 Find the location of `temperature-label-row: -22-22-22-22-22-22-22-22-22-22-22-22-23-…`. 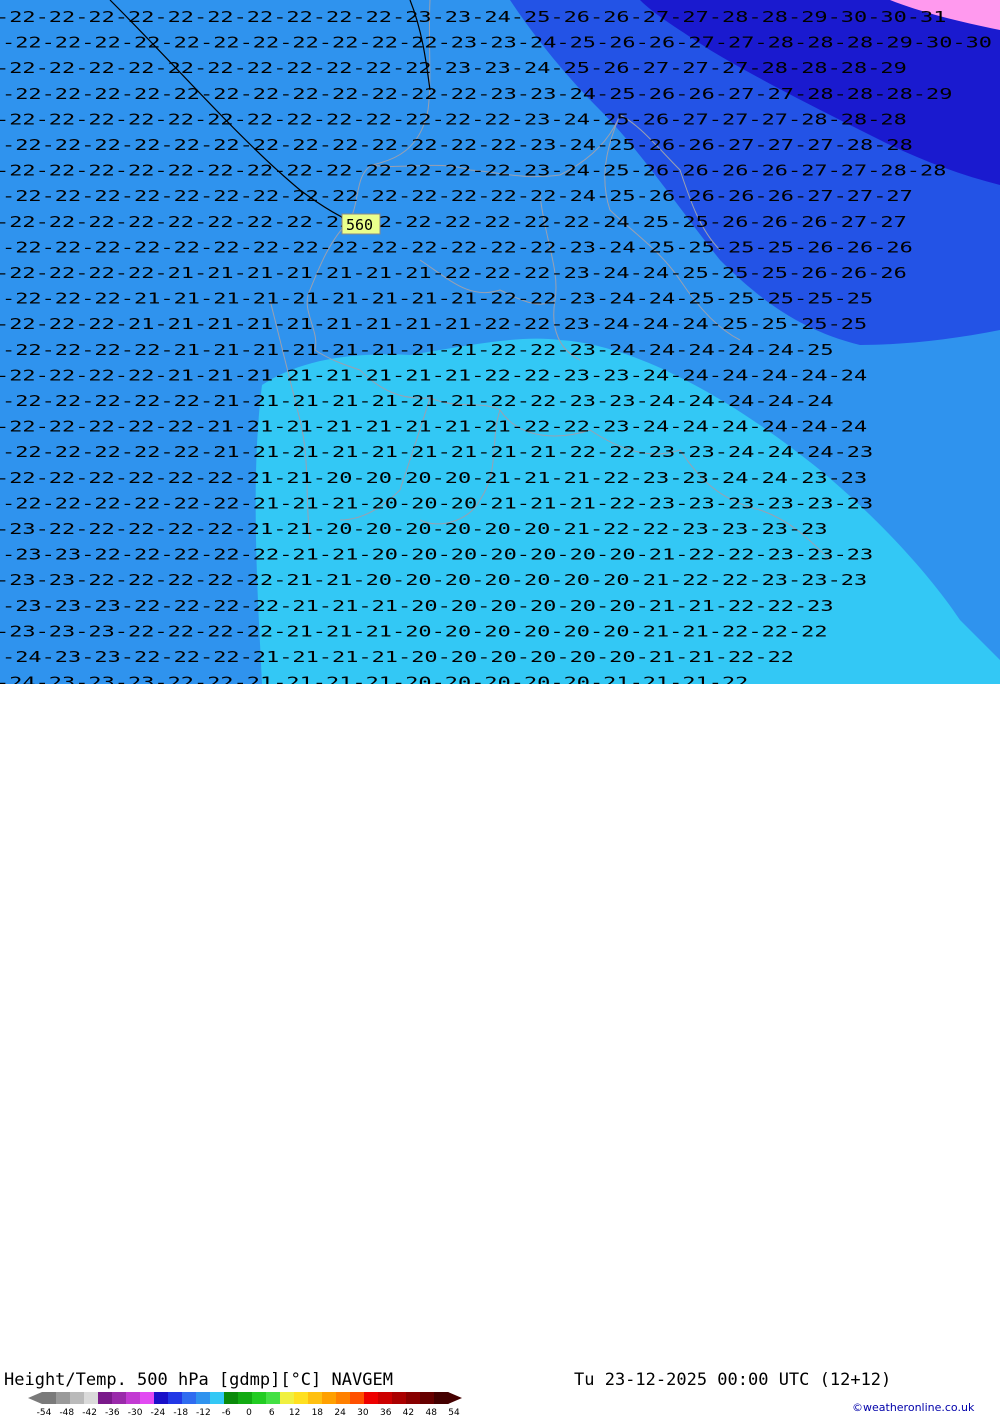

temperature-label-row: -22-22-22-22-22-22-22-22-22-22-22-22-23-… is located at coordinates (477, 94).